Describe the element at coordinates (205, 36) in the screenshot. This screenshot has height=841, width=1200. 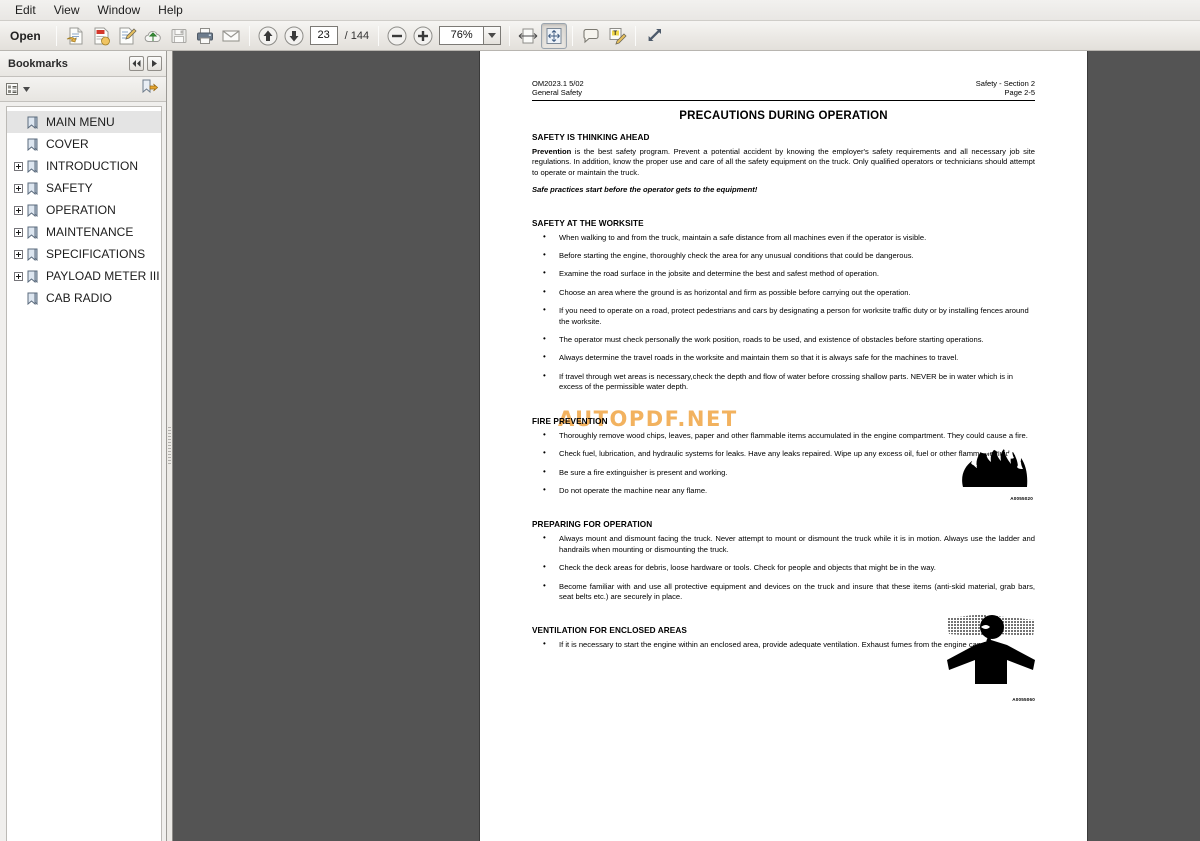
I see `print-icon` at that location.